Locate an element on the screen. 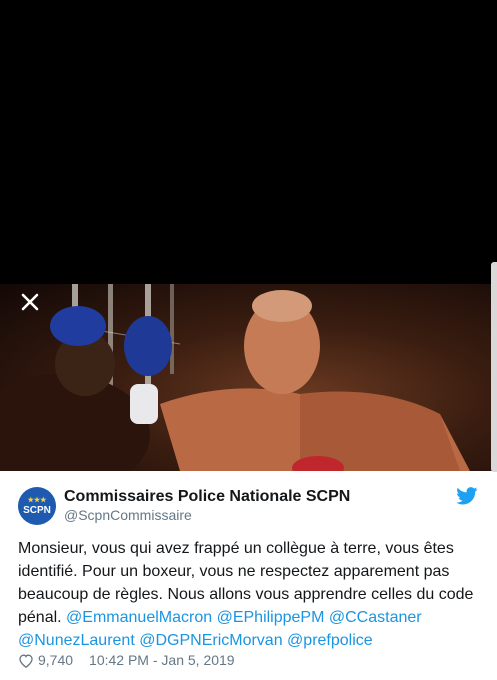  avatar-text: SCPN is located at coordinates (37, 510).